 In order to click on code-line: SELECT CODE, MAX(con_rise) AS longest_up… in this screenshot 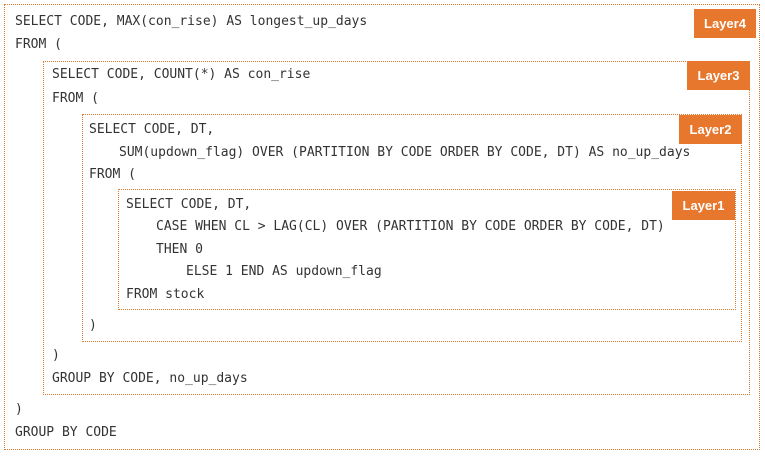, I will do `click(191, 21)`.